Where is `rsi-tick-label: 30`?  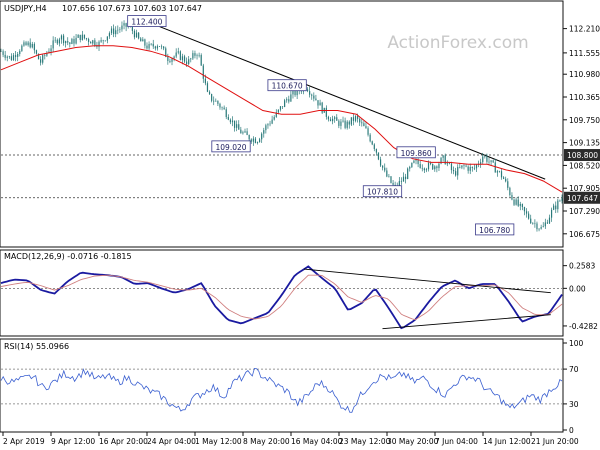 rsi-tick-label: 30 is located at coordinates (574, 404).